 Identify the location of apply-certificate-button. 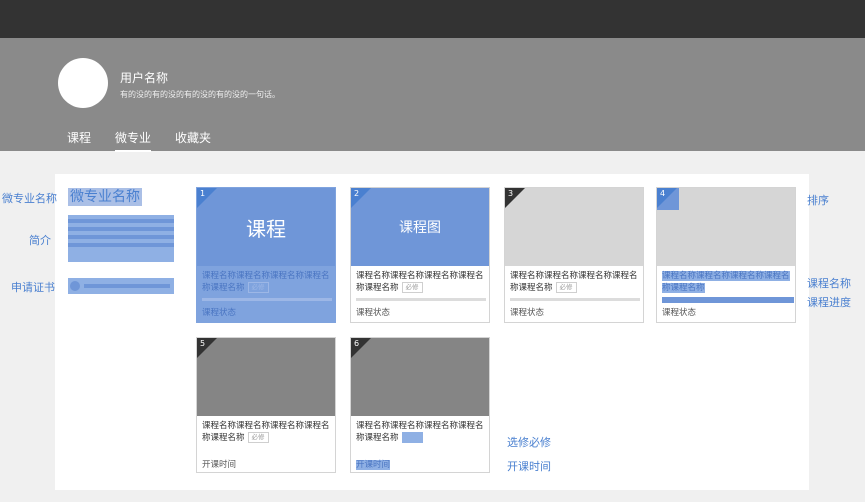
(121, 286).